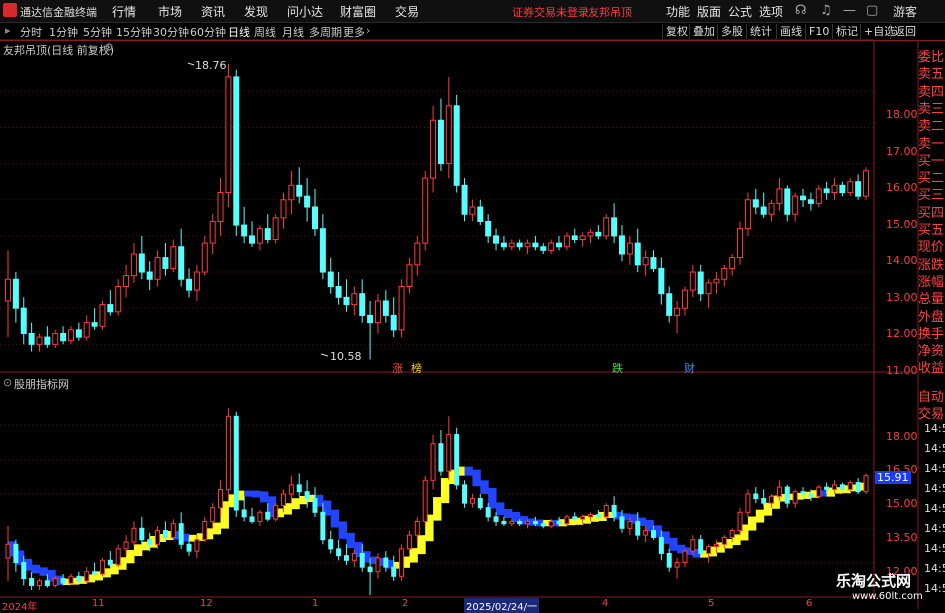 This screenshot has width=945, height=613. I want to click on login-warning: 证券交易未登录, so click(550, 12).